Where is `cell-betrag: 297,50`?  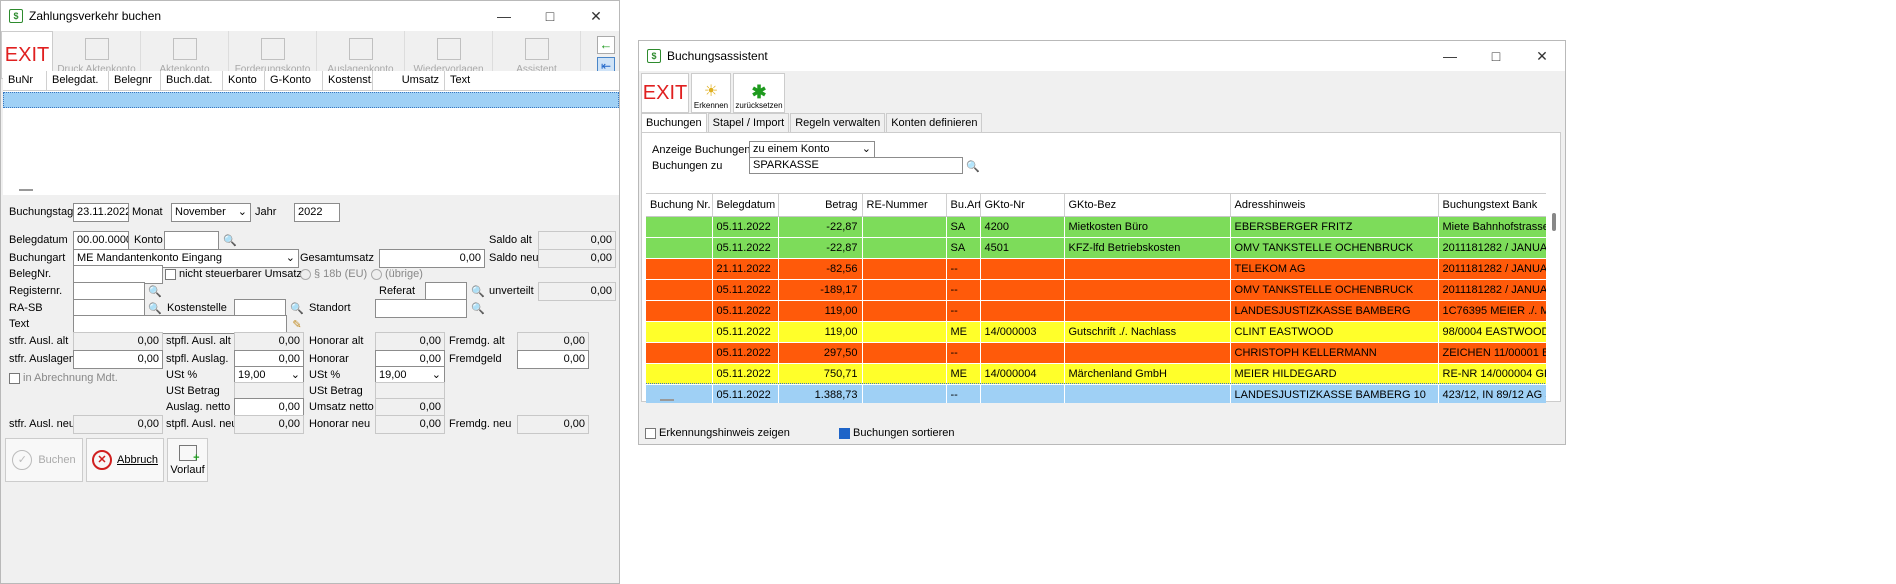
cell-betrag: 297,50 is located at coordinates (820, 353).